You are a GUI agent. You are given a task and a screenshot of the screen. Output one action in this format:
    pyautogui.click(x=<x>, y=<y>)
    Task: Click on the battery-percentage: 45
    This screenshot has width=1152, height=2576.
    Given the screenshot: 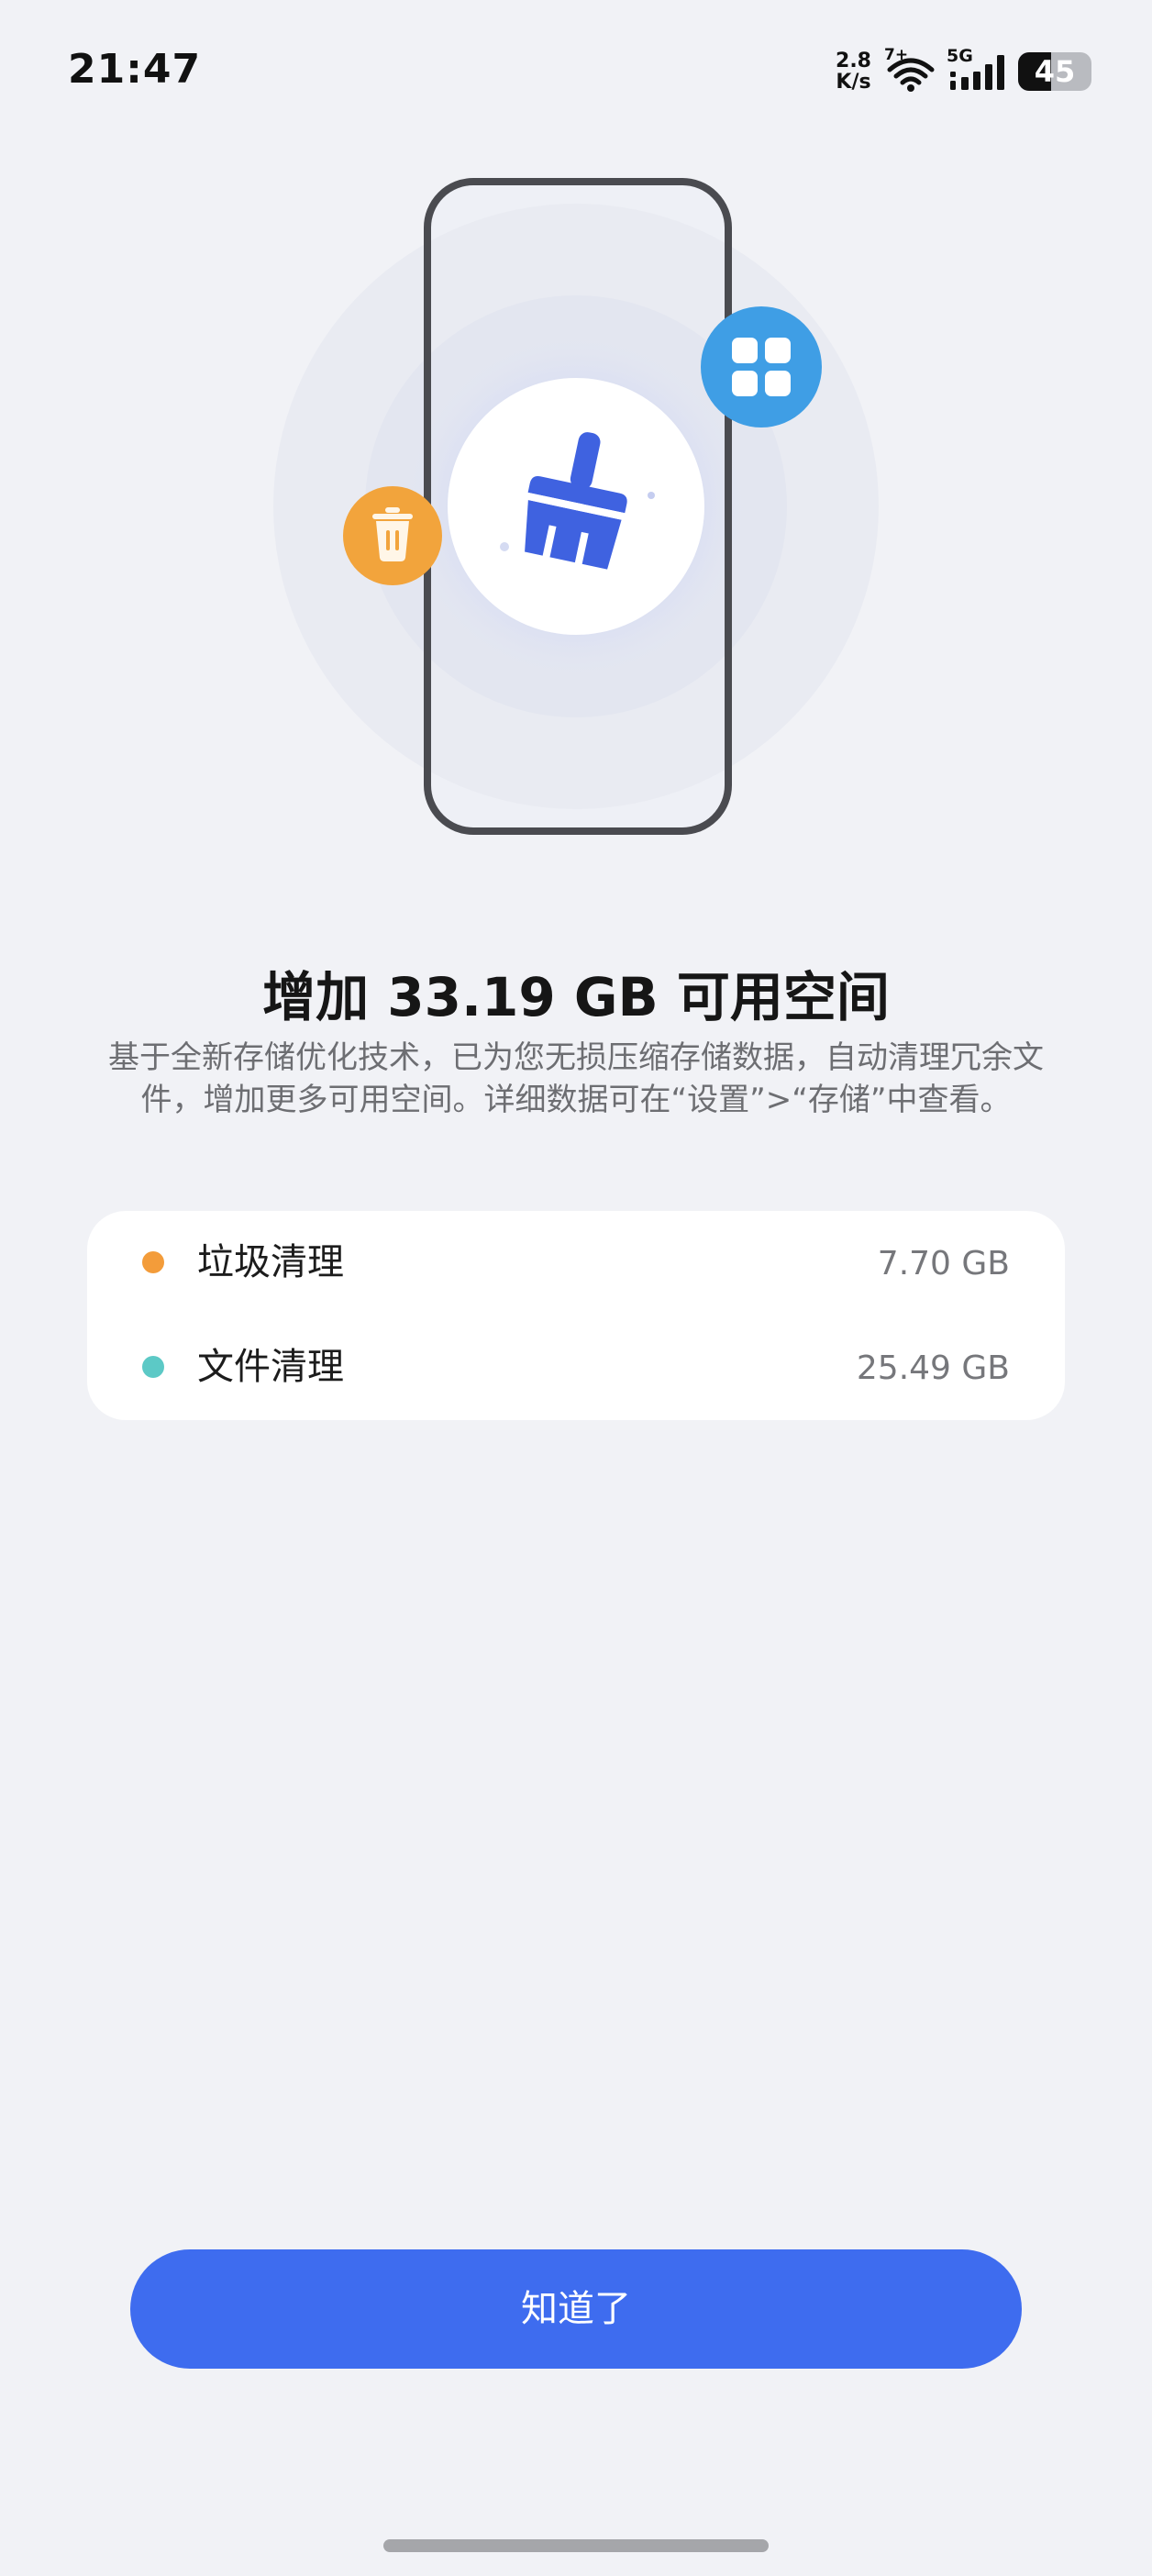 What is the action you would take?
    pyautogui.click(x=1055, y=71)
    